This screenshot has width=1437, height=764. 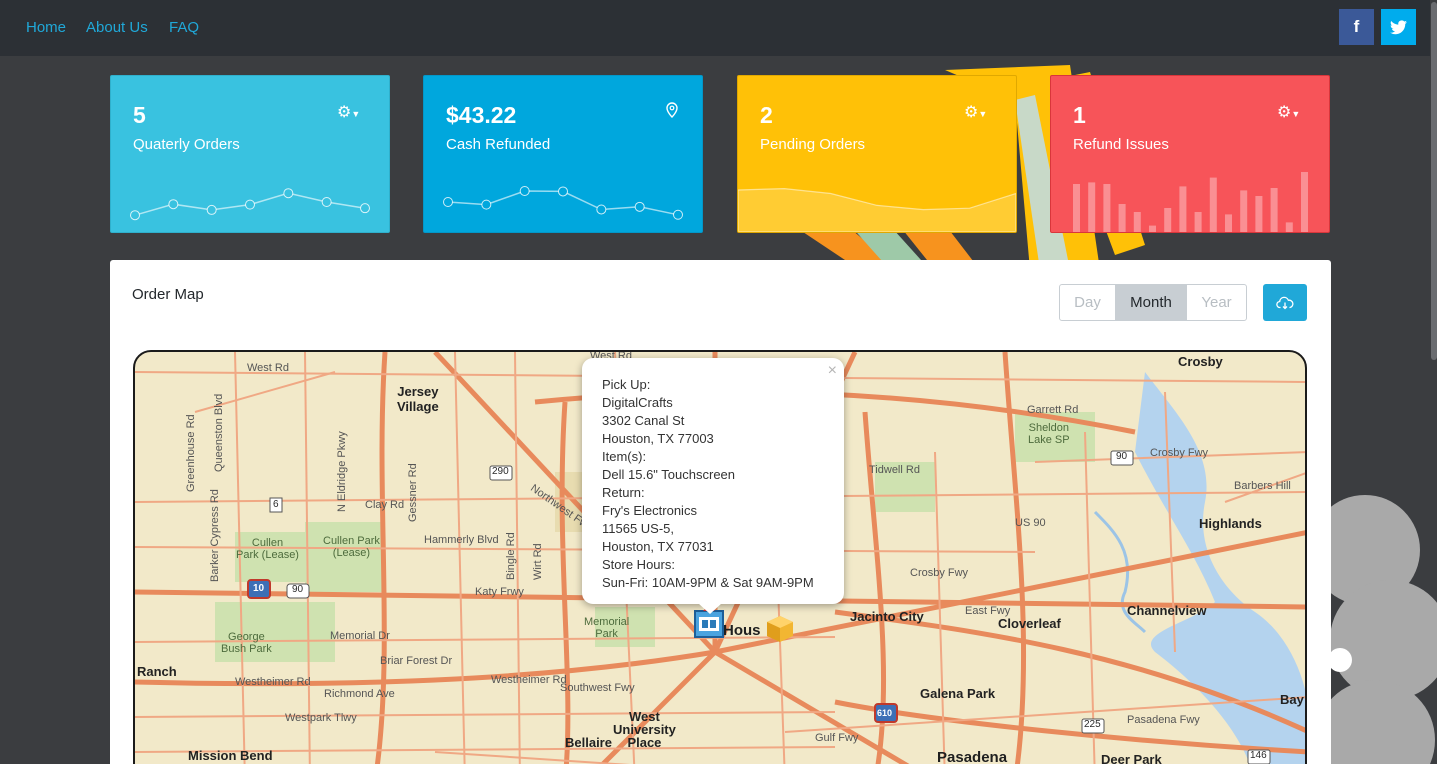 What do you see at coordinates (276, 504) in the screenshot?
I see `highway-shield-6: 6` at bounding box center [276, 504].